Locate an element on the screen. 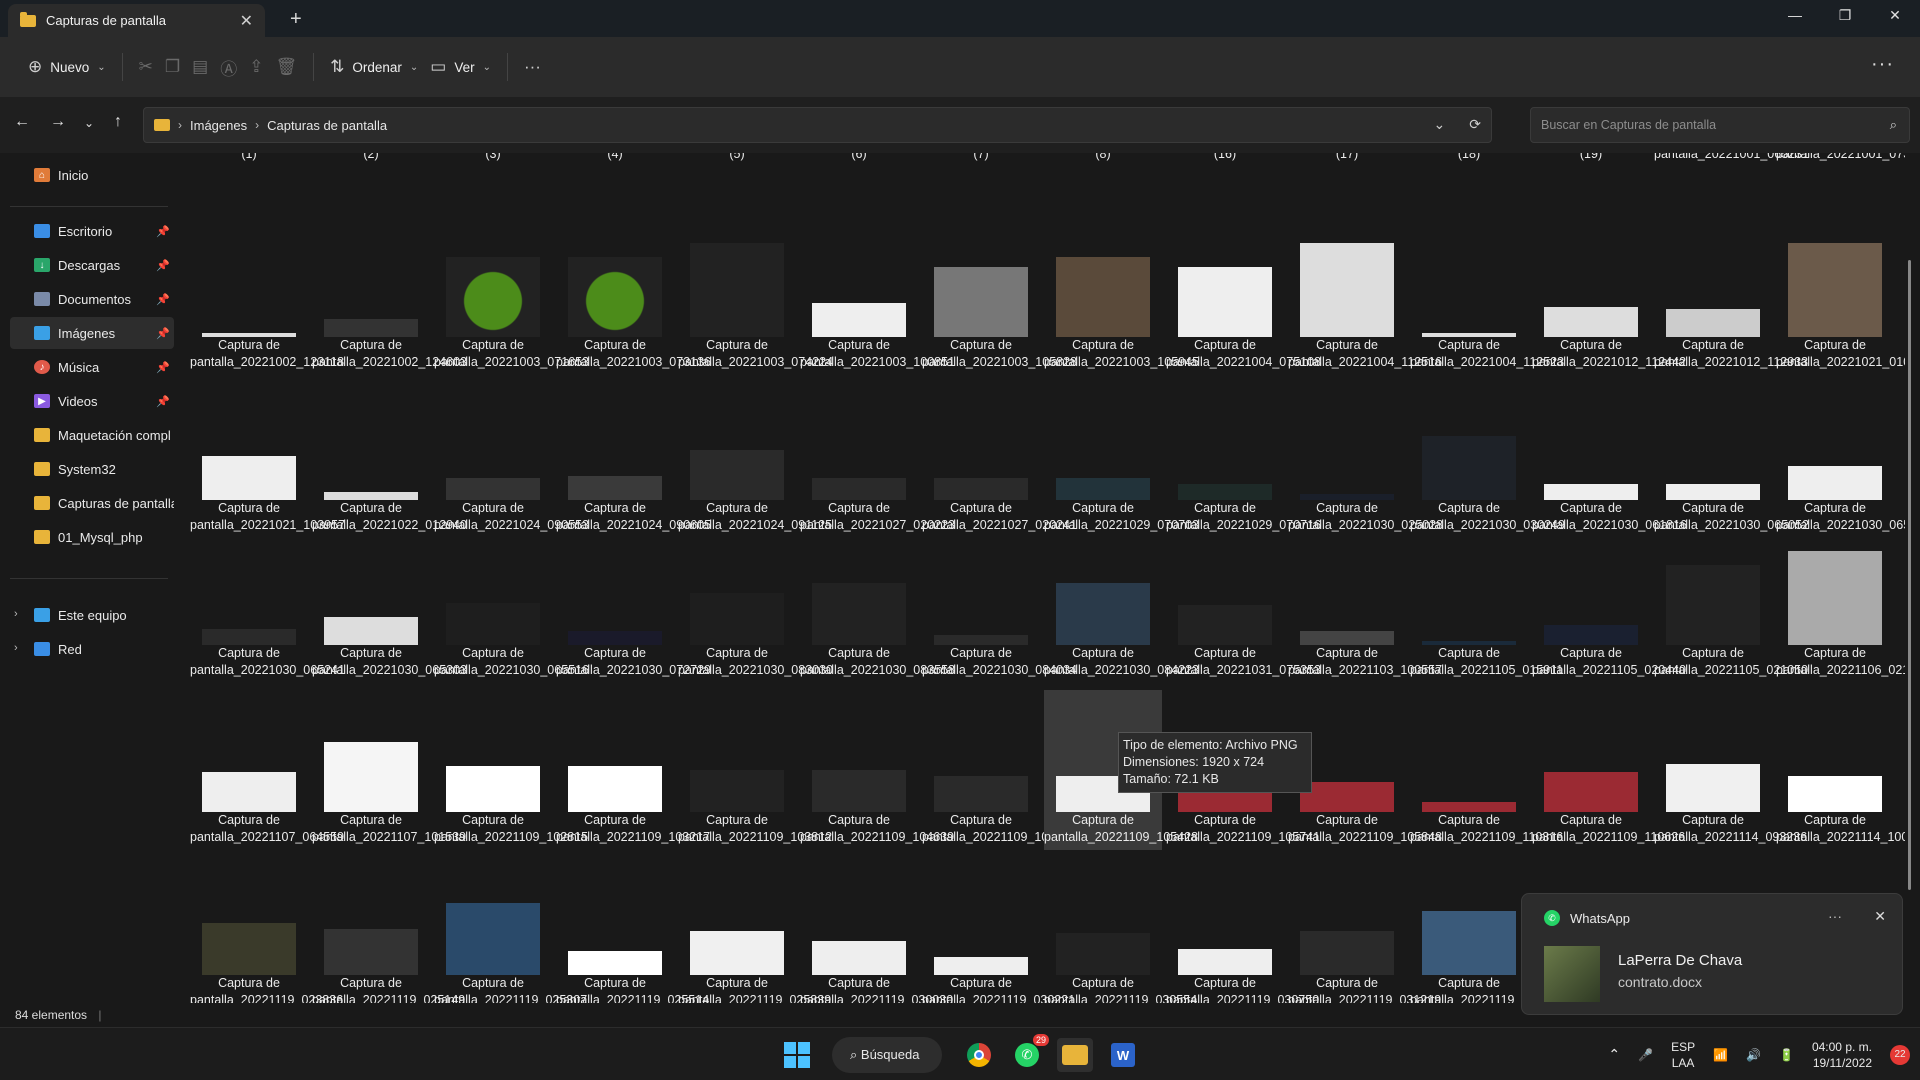 Image resolution: width=1920 pixels, height=1080 pixels. file-item: Captura de pantalla_20221114_093236 is located at coordinates (1730, 770).